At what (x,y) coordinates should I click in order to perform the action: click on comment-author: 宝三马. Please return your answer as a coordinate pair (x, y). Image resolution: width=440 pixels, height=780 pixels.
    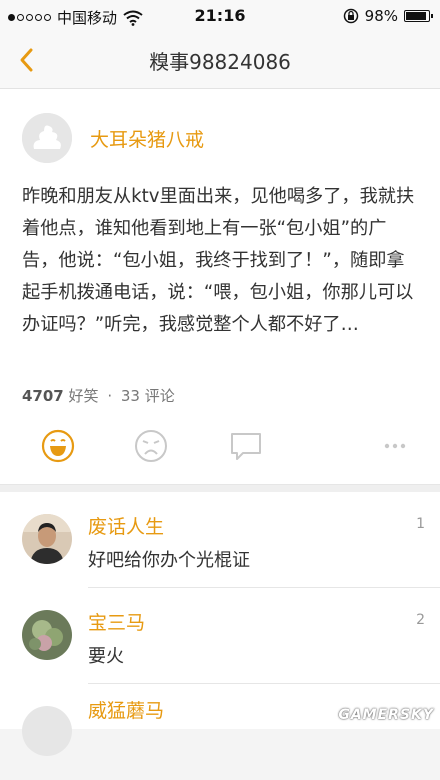
    Looking at the image, I should click on (116, 621).